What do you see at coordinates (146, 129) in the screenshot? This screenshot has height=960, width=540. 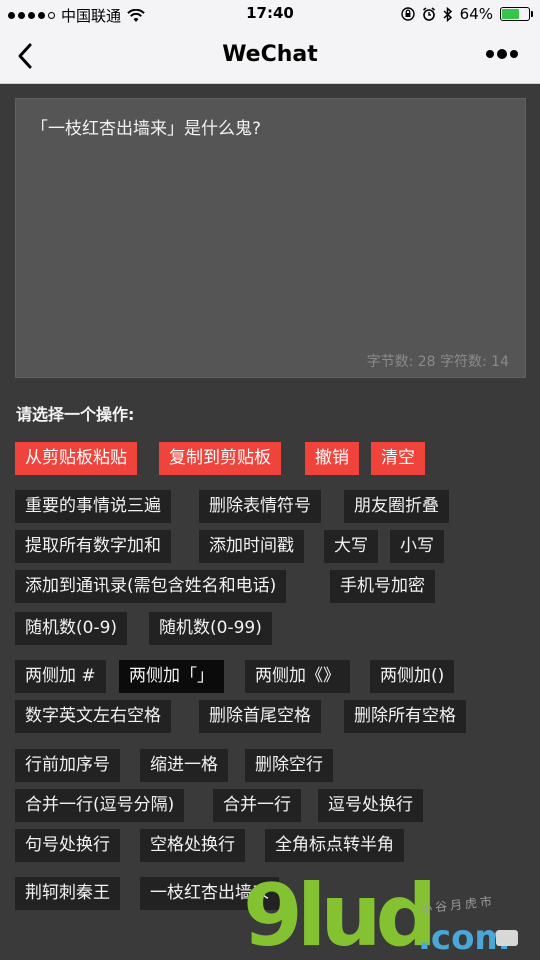 I see `editor-text: 「一枝红杏出墙来」是什么鬼?` at bounding box center [146, 129].